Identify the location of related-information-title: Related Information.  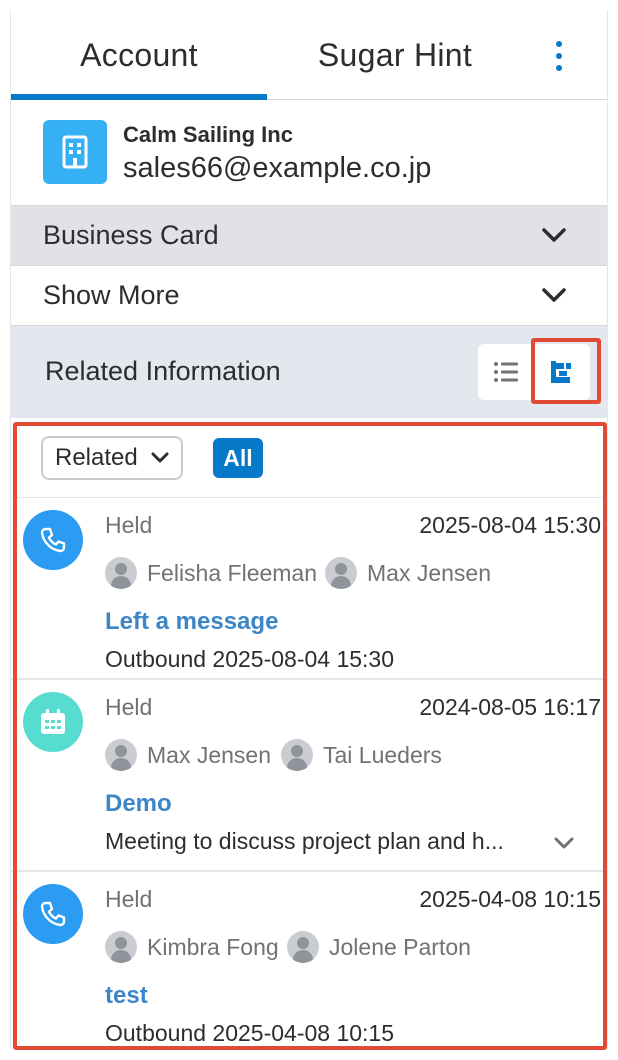
(163, 371).